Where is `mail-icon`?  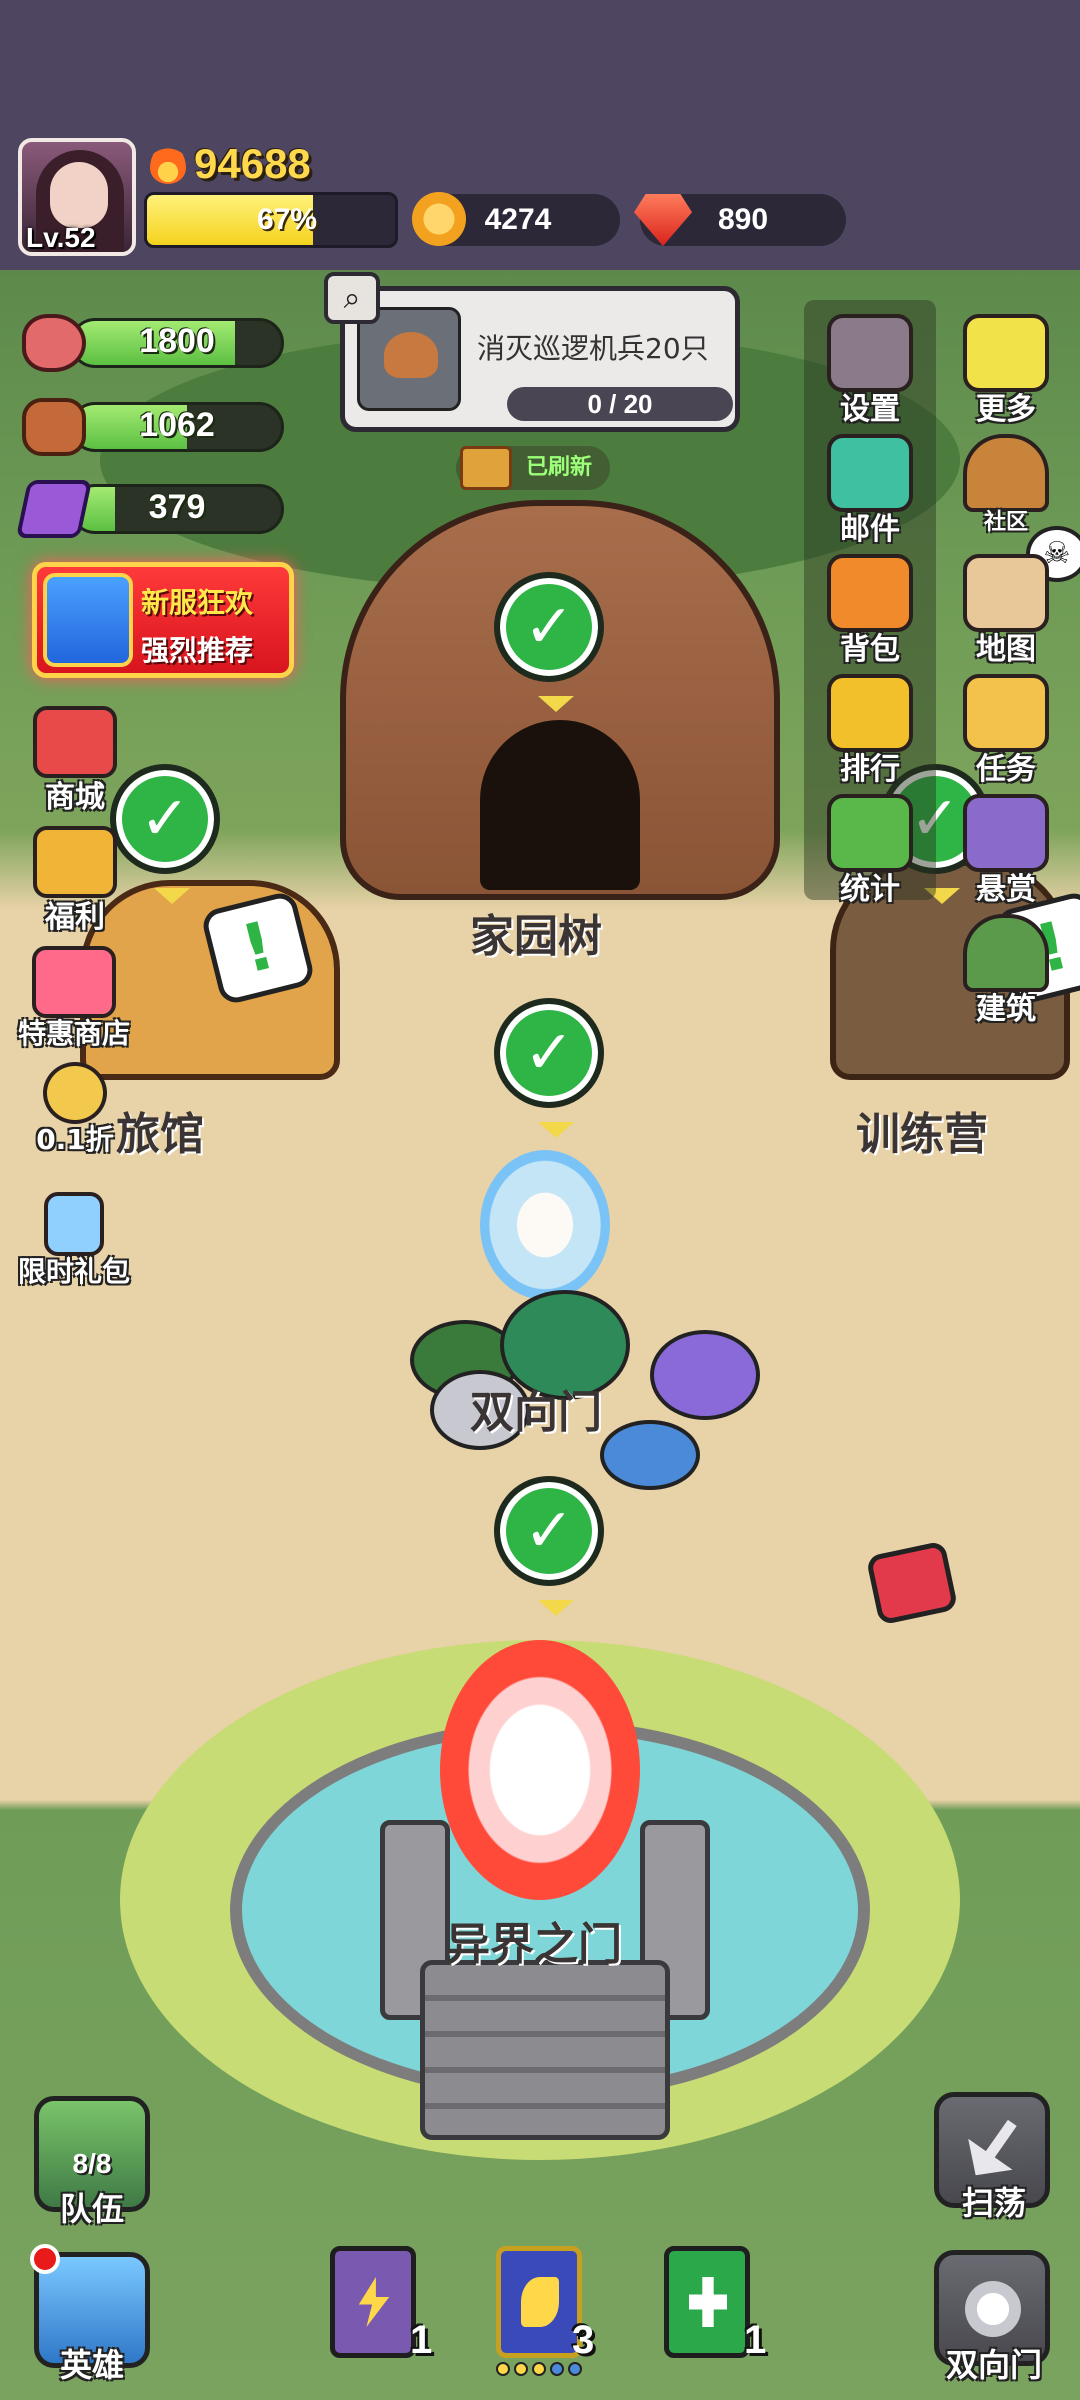
mail-icon is located at coordinates (870, 473).